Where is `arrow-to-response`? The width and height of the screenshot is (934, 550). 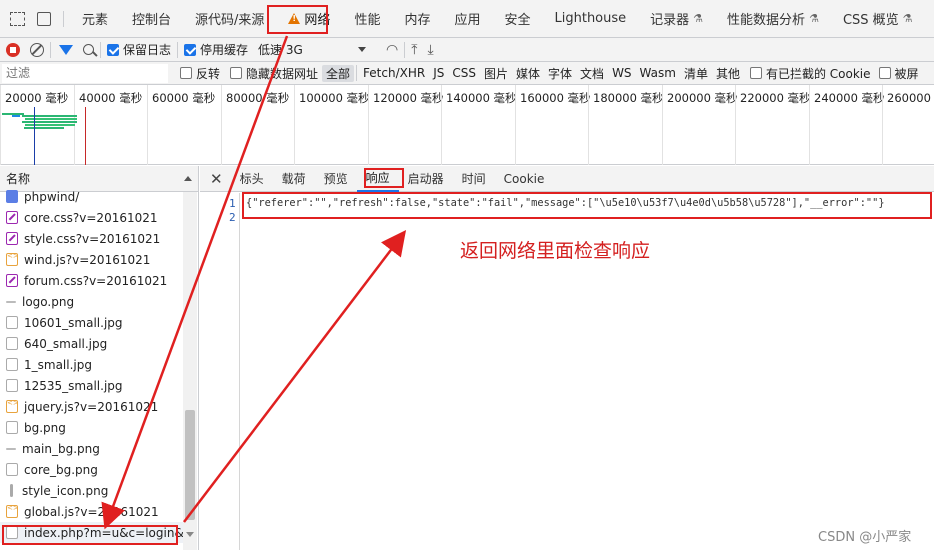
arrow-to-response is located at coordinates (295, 376).